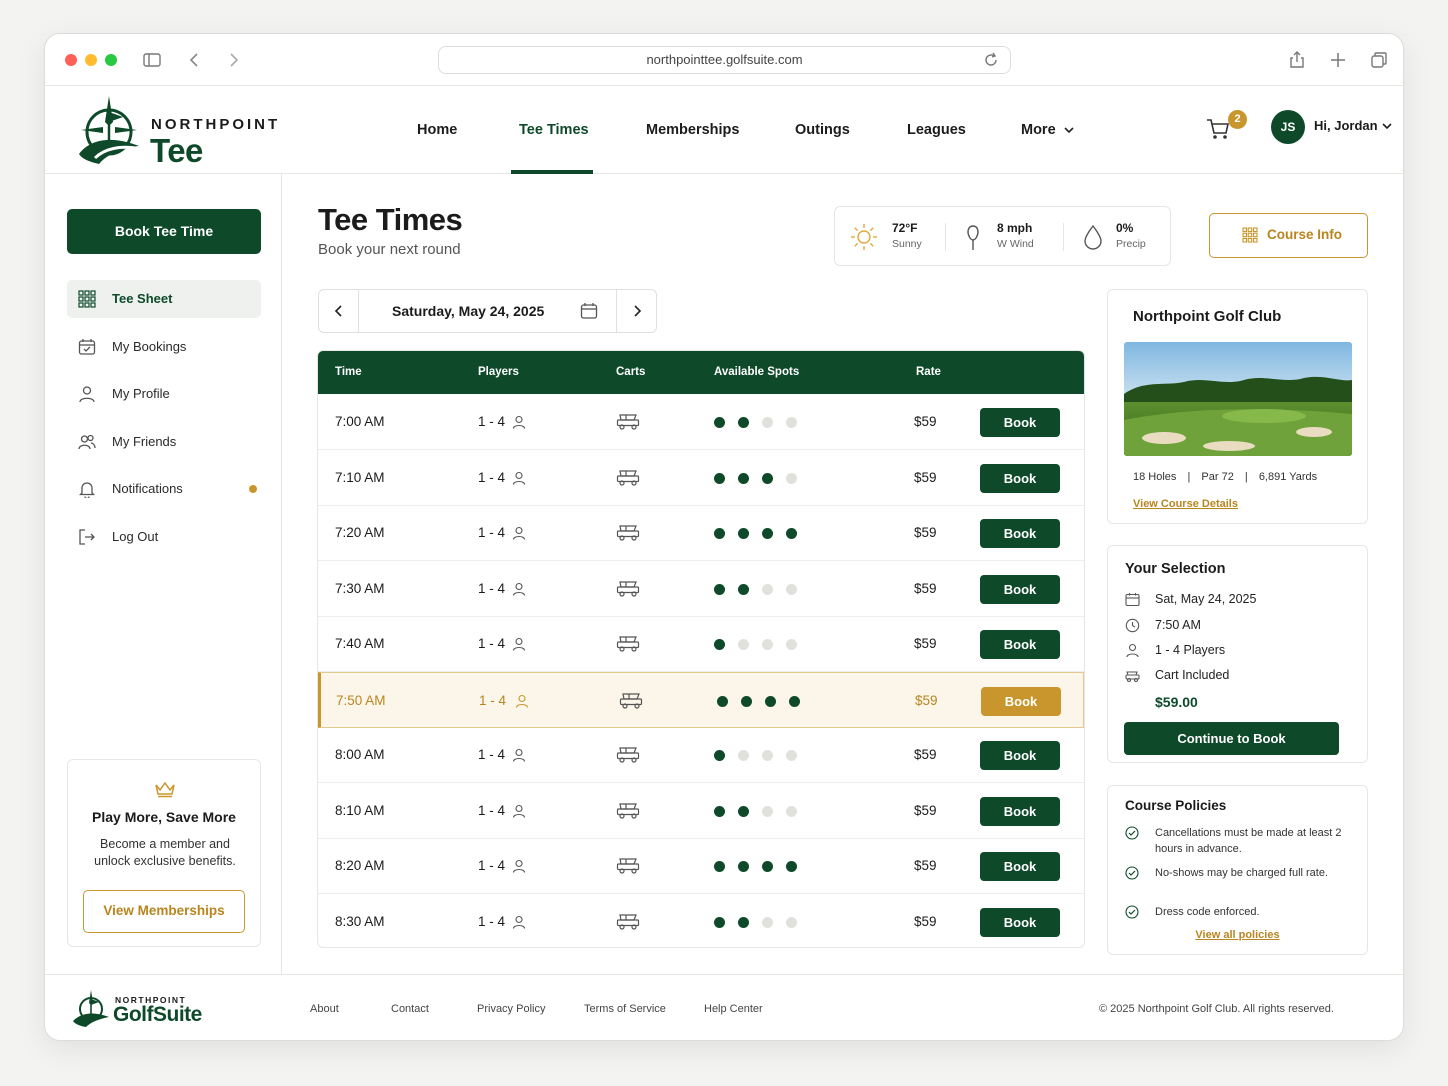 This screenshot has width=1448, height=1086. Describe the element at coordinates (1185, 504) in the screenshot. I see `view-course-details-link: View Course Details` at that location.